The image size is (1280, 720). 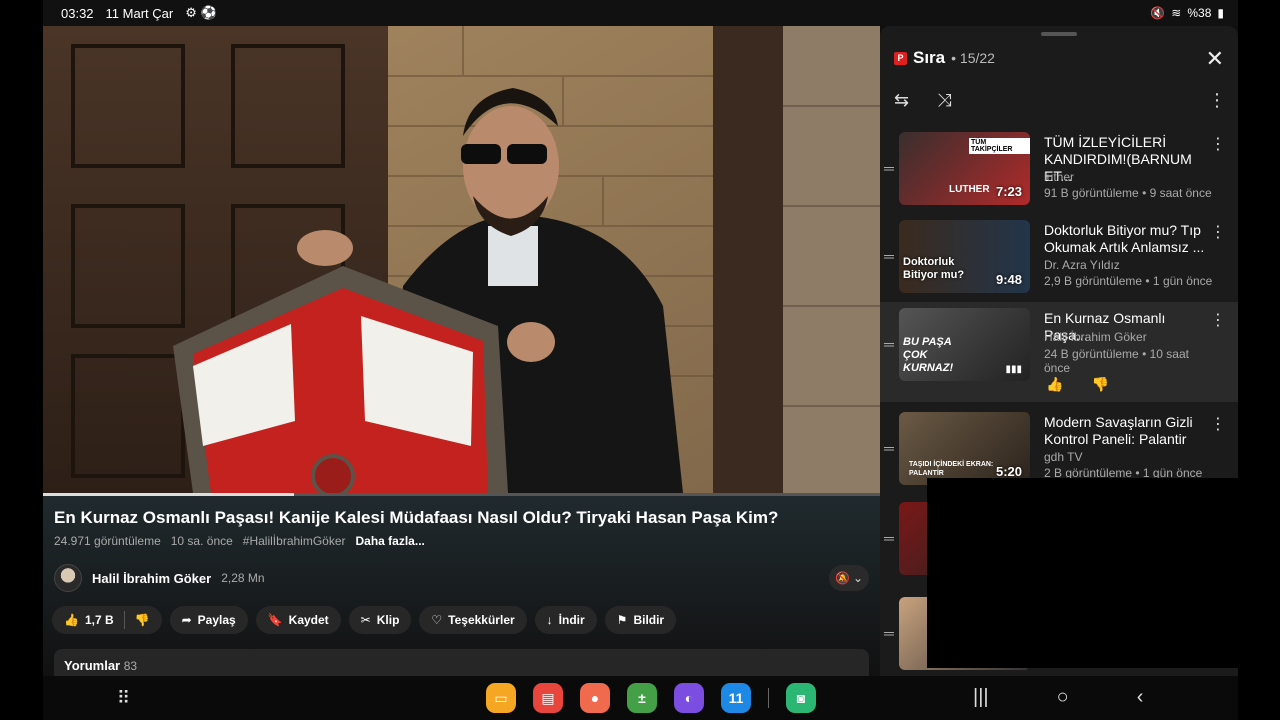 I want to click on channel-avatar, so click(x=68, y=578).